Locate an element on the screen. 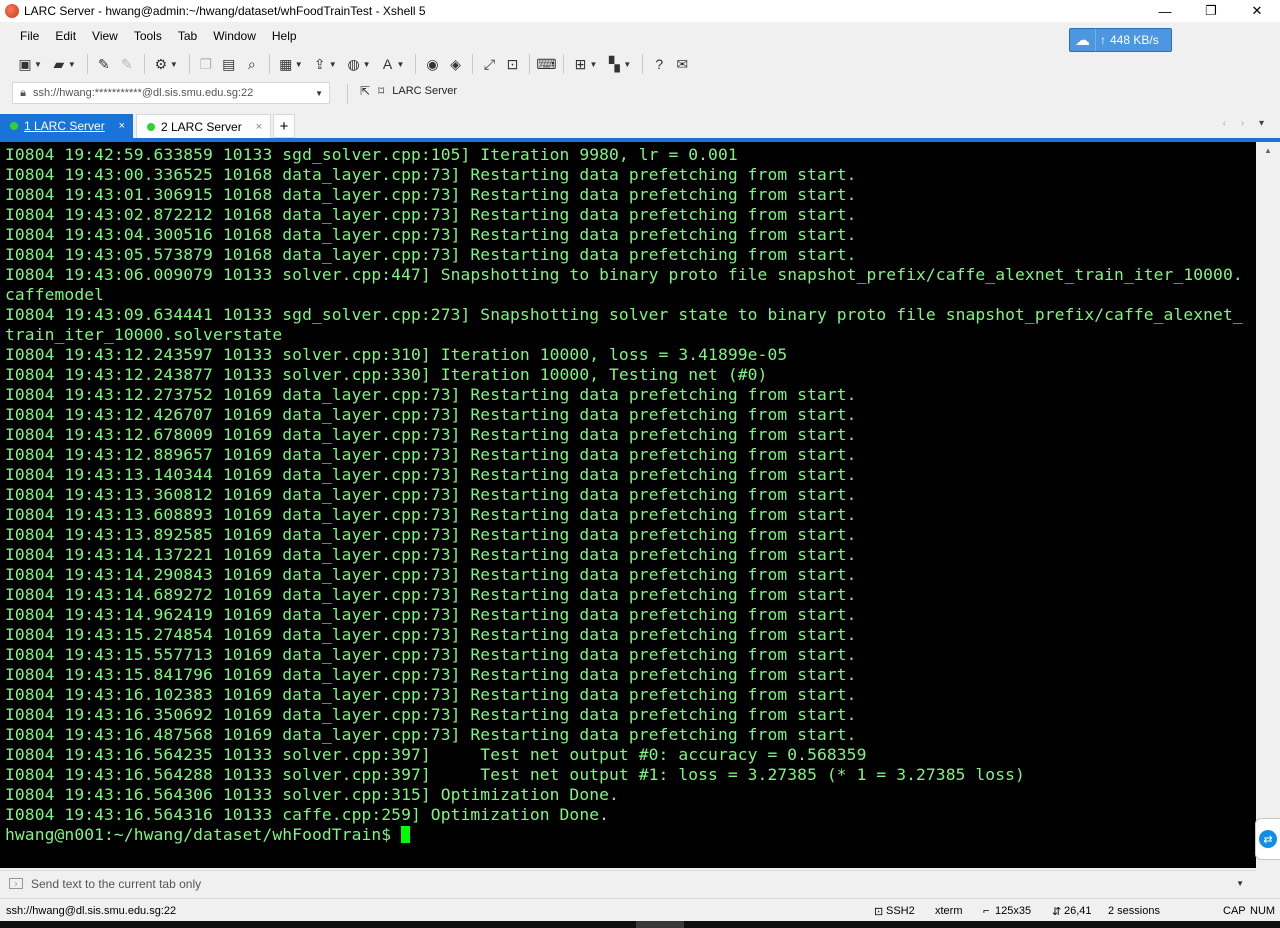 Image resolution: width=1280 pixels, height=928 pixels. menu-file: File is located at coordinates (29, 36).